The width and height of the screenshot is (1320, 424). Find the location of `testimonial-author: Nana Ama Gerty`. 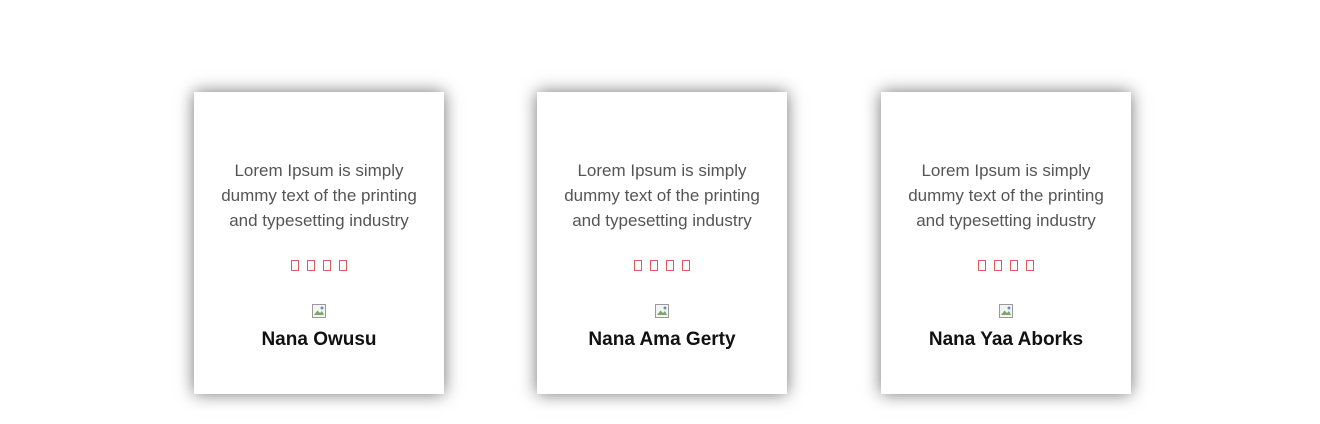

testimonial-author: Nana Ama Gerty is located at coordinates (662, 339).